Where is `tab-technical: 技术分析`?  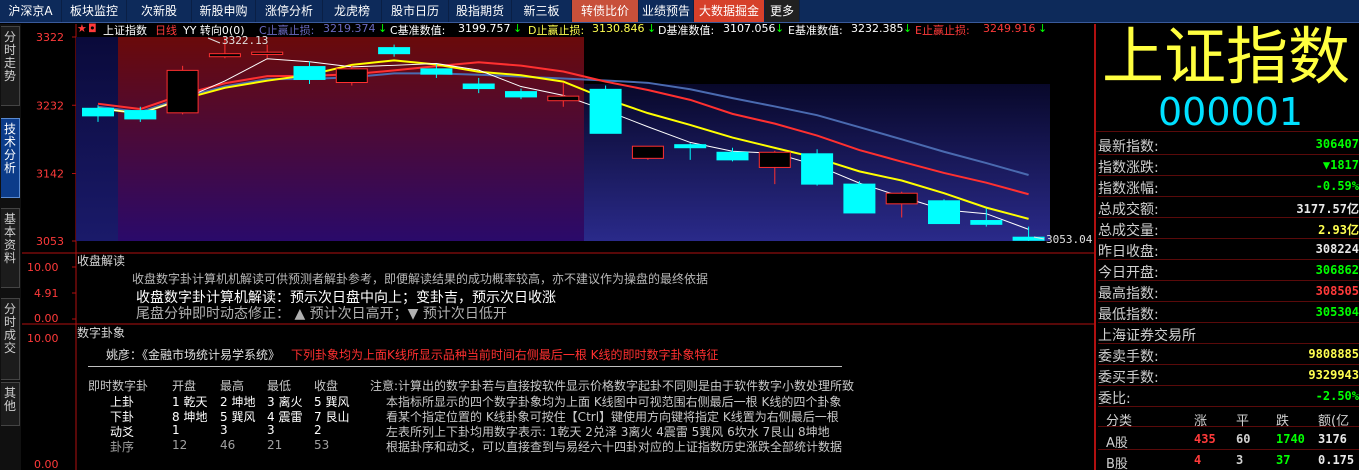
tab-technical: 技术分析 is located at coordinates (10, 158).